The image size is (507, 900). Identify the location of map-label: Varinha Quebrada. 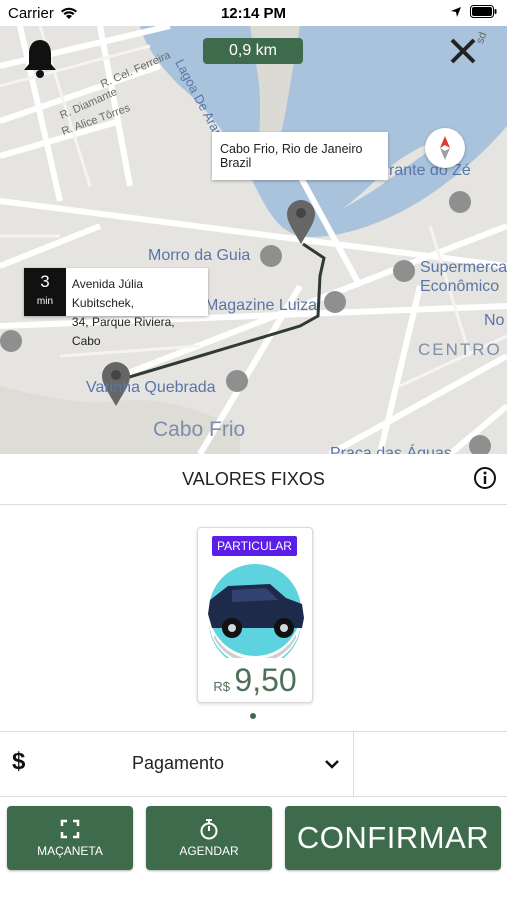
(151, 387).